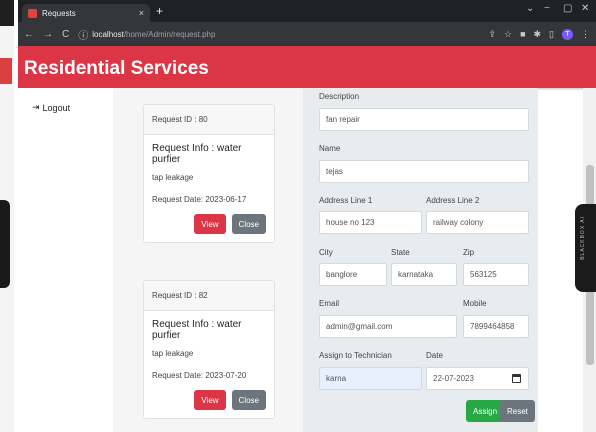 This screenshot has width=596, height=432. I want to click on toolbar-icons: ⇪ ☆ ■ ✱ ▯ T ⋮, so click(539, 34).